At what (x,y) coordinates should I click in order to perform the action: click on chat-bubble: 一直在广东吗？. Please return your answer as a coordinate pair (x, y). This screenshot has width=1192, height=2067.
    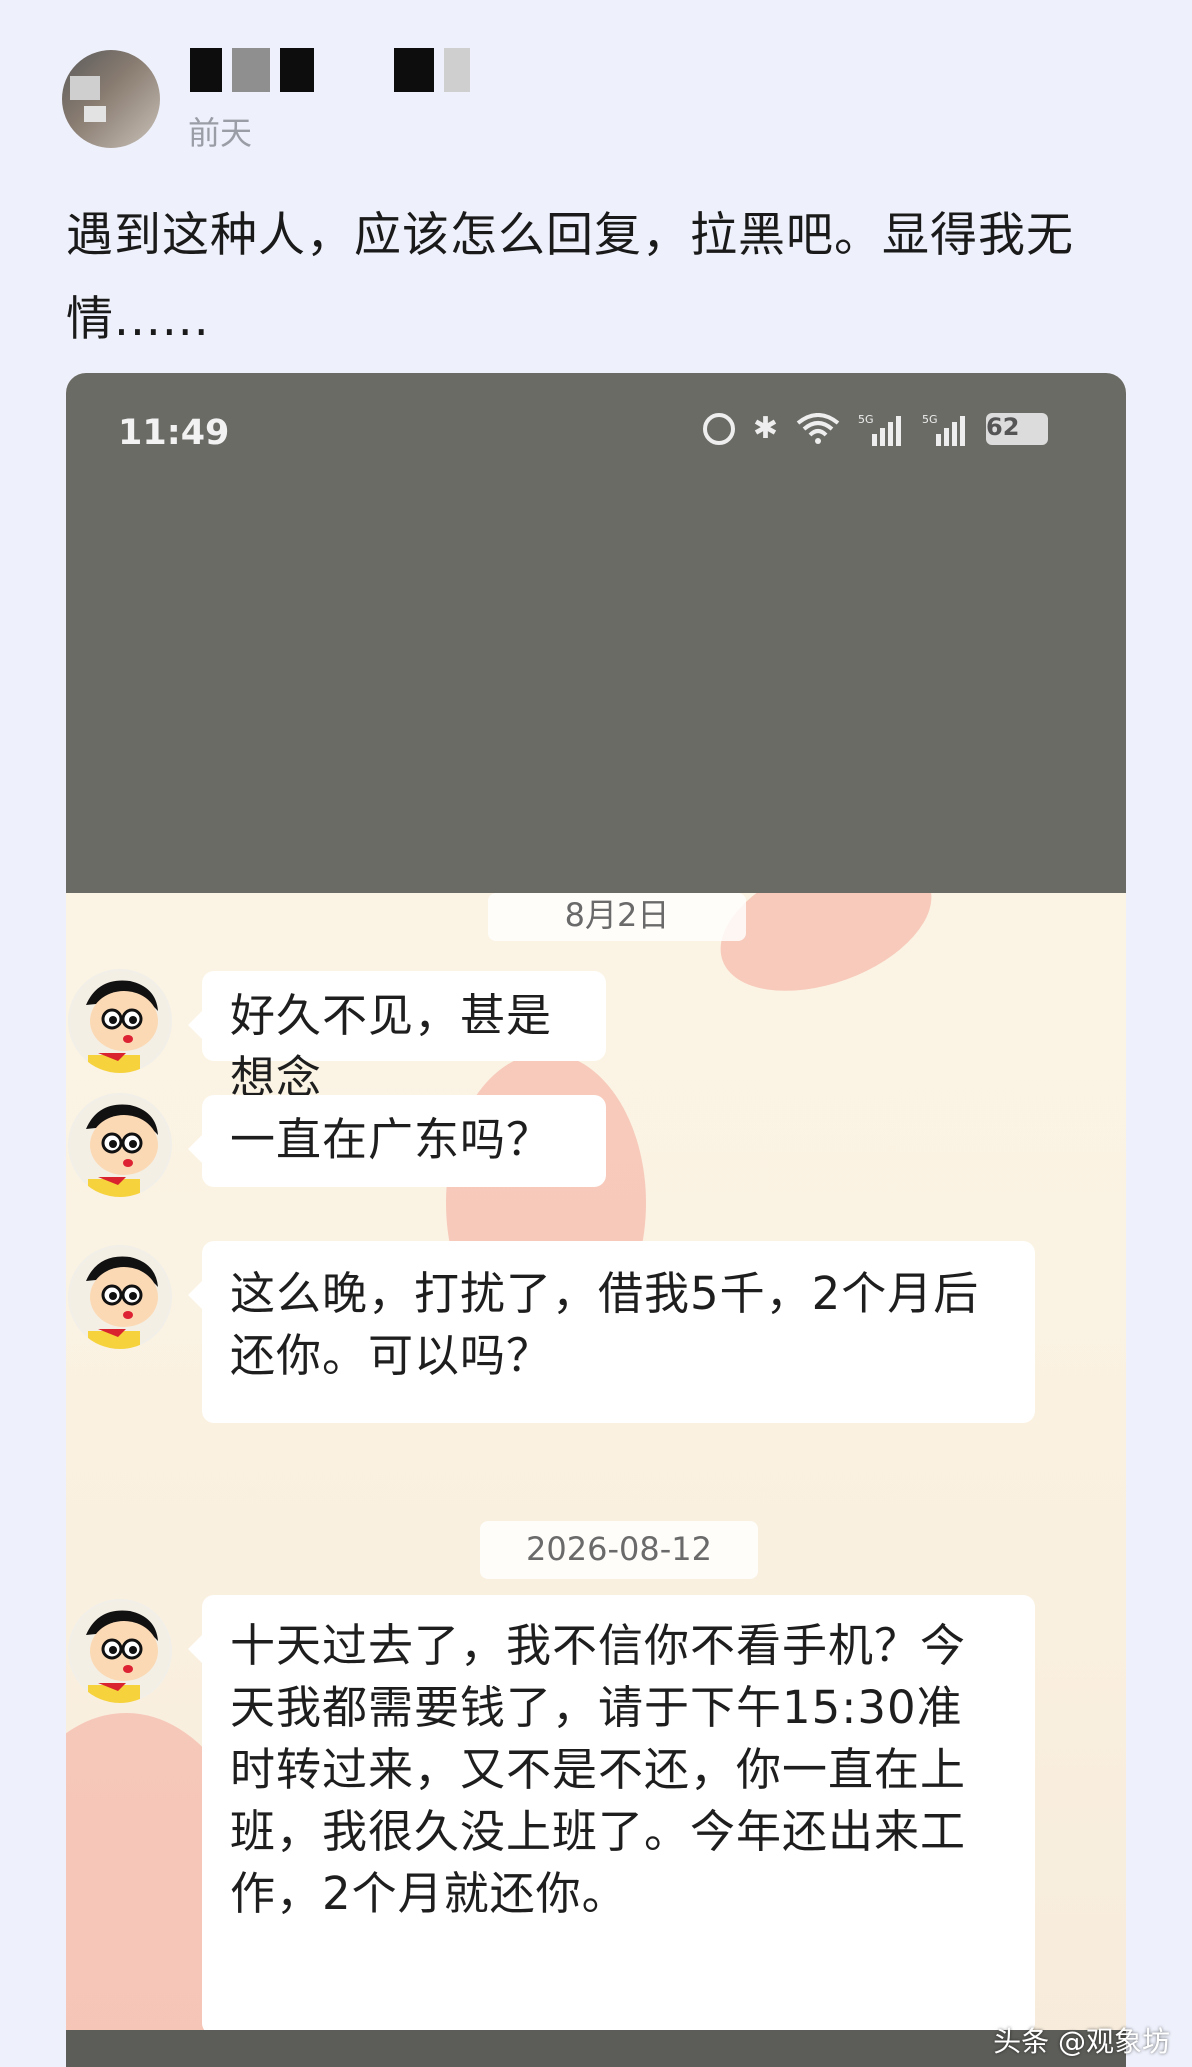
    Looking at the image, I should click on (397, 1141).